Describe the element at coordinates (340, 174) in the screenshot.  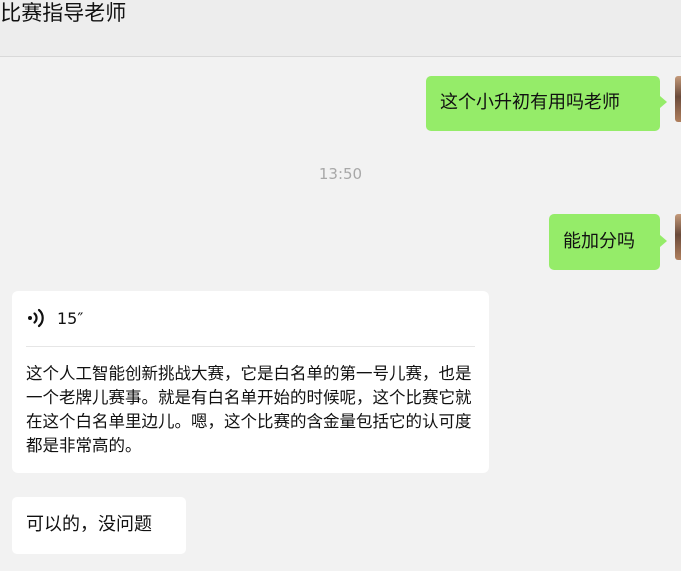
I see `timestamp: 13:50` at that location.